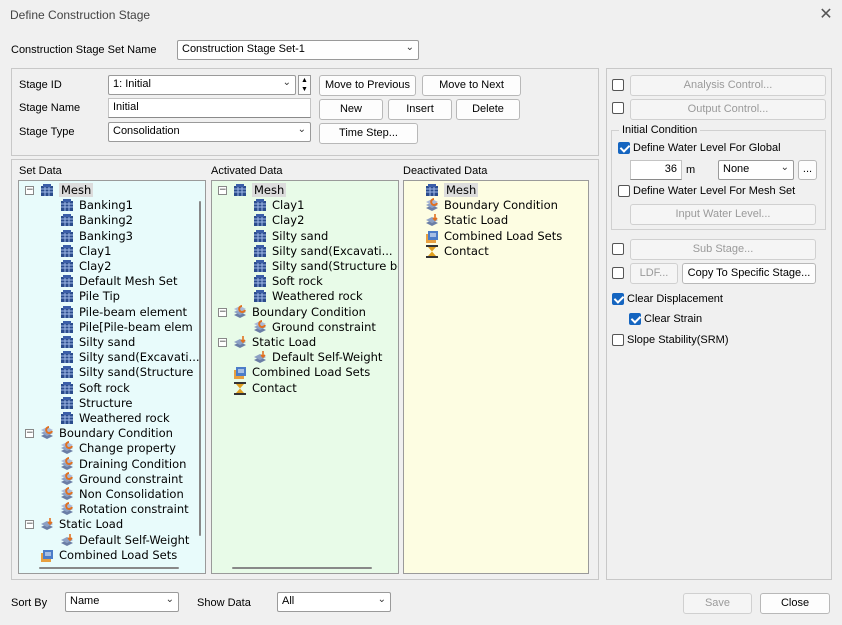  What do you see at coordinates (635, 319) in the screenshot?
I see `clear-strain-checkbox` at bounding box center [635, 319].